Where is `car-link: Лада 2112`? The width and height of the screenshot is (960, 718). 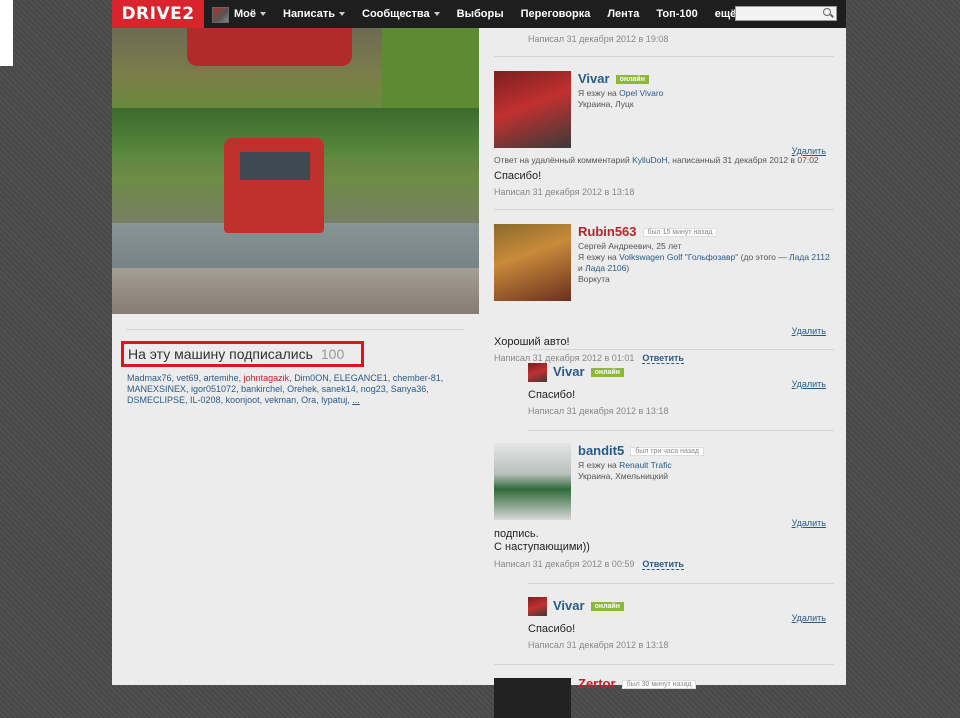
car-link: Лада 2112 is located at coordinates (809, 257).